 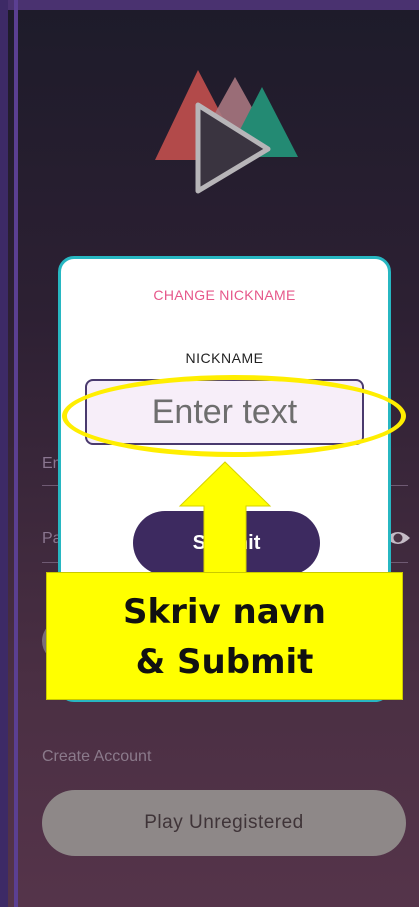 What do you see at coordinates (224, 358) in the screenshot?
I see `nickname-label: NICKNAME` at bounding box center [224, 358].